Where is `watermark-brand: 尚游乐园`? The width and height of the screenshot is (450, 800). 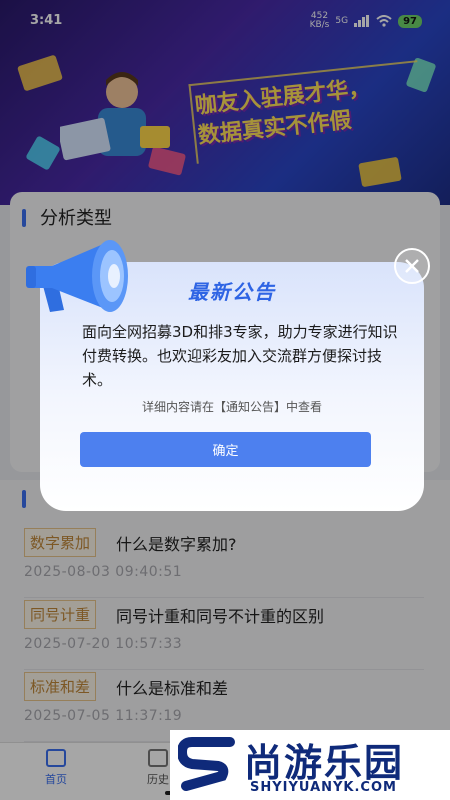
watermark-brand: 尚游乐园 is located at coordinates (324, 763).